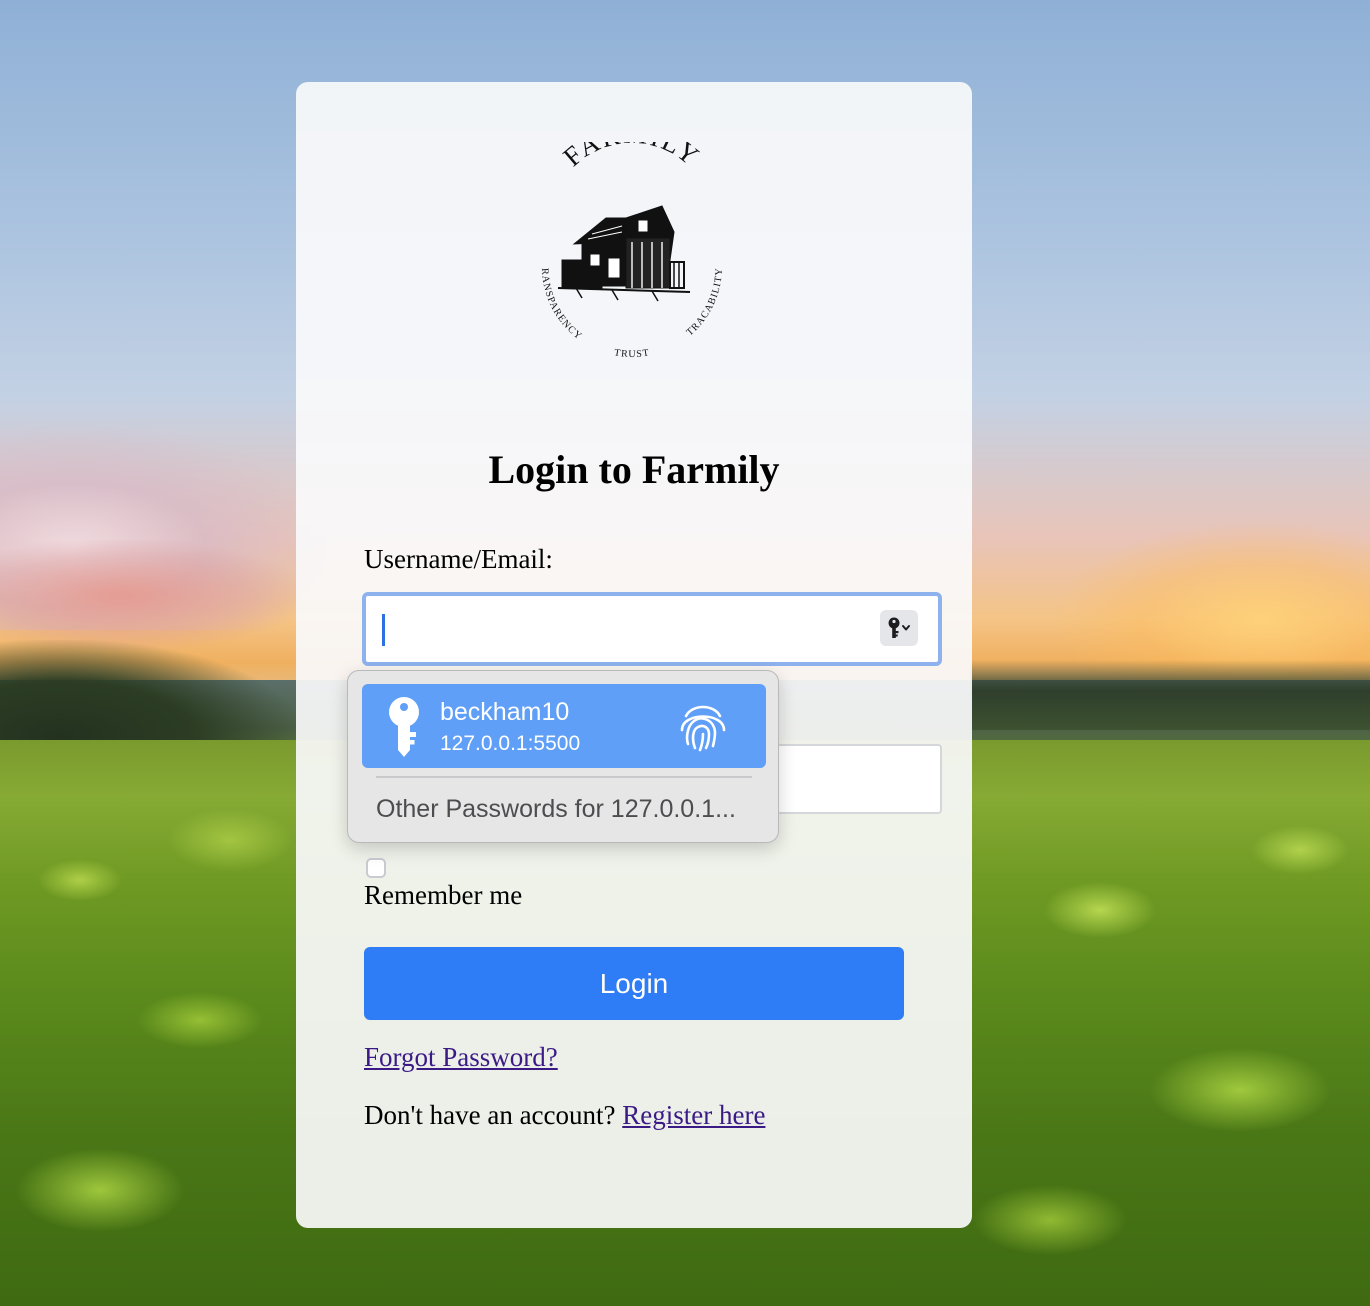 The image size is (1370, 1306). What do you see at coordinates (634, 469) in the screenshot?
I see `page-title: Login to Farmily` at bounding box center [634, 469].